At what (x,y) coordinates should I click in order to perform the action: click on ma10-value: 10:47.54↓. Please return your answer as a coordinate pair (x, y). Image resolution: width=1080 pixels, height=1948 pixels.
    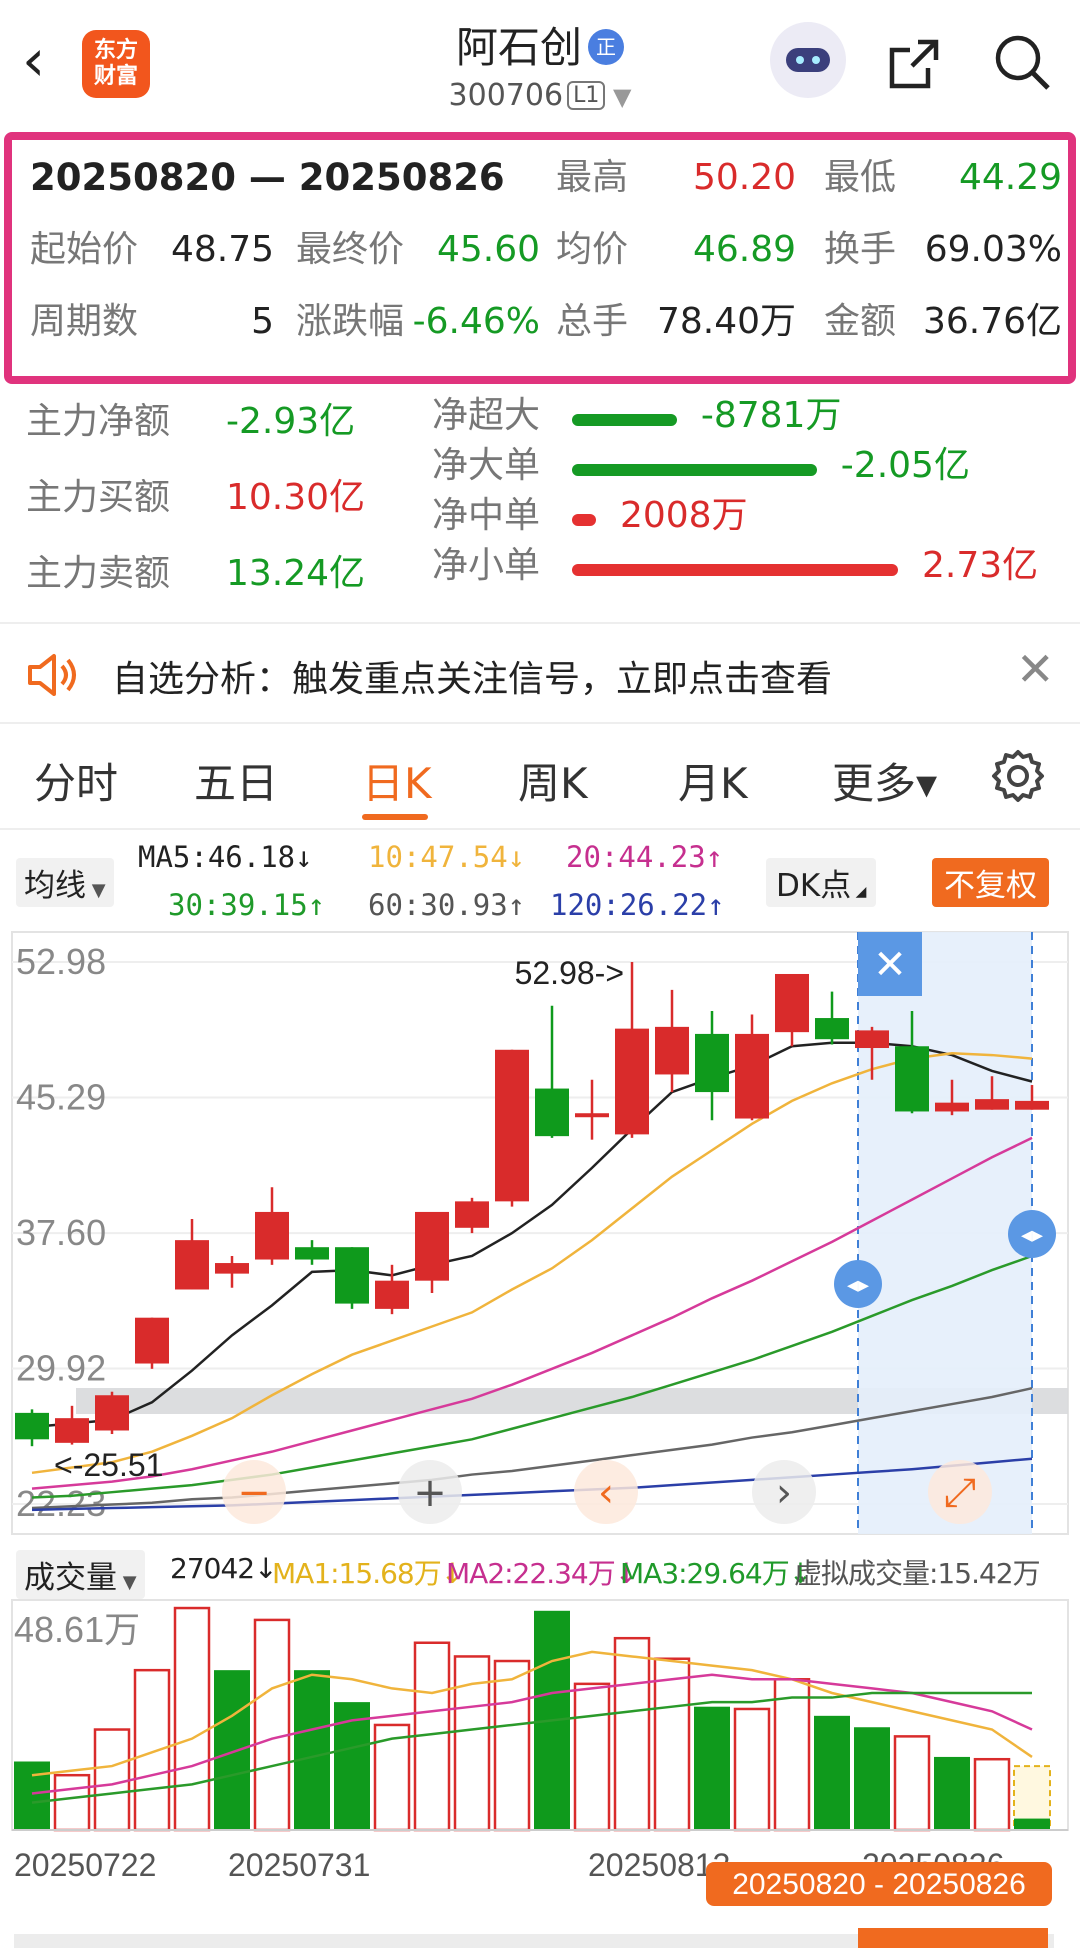
    Looking at the image, I should click on (447, 857).